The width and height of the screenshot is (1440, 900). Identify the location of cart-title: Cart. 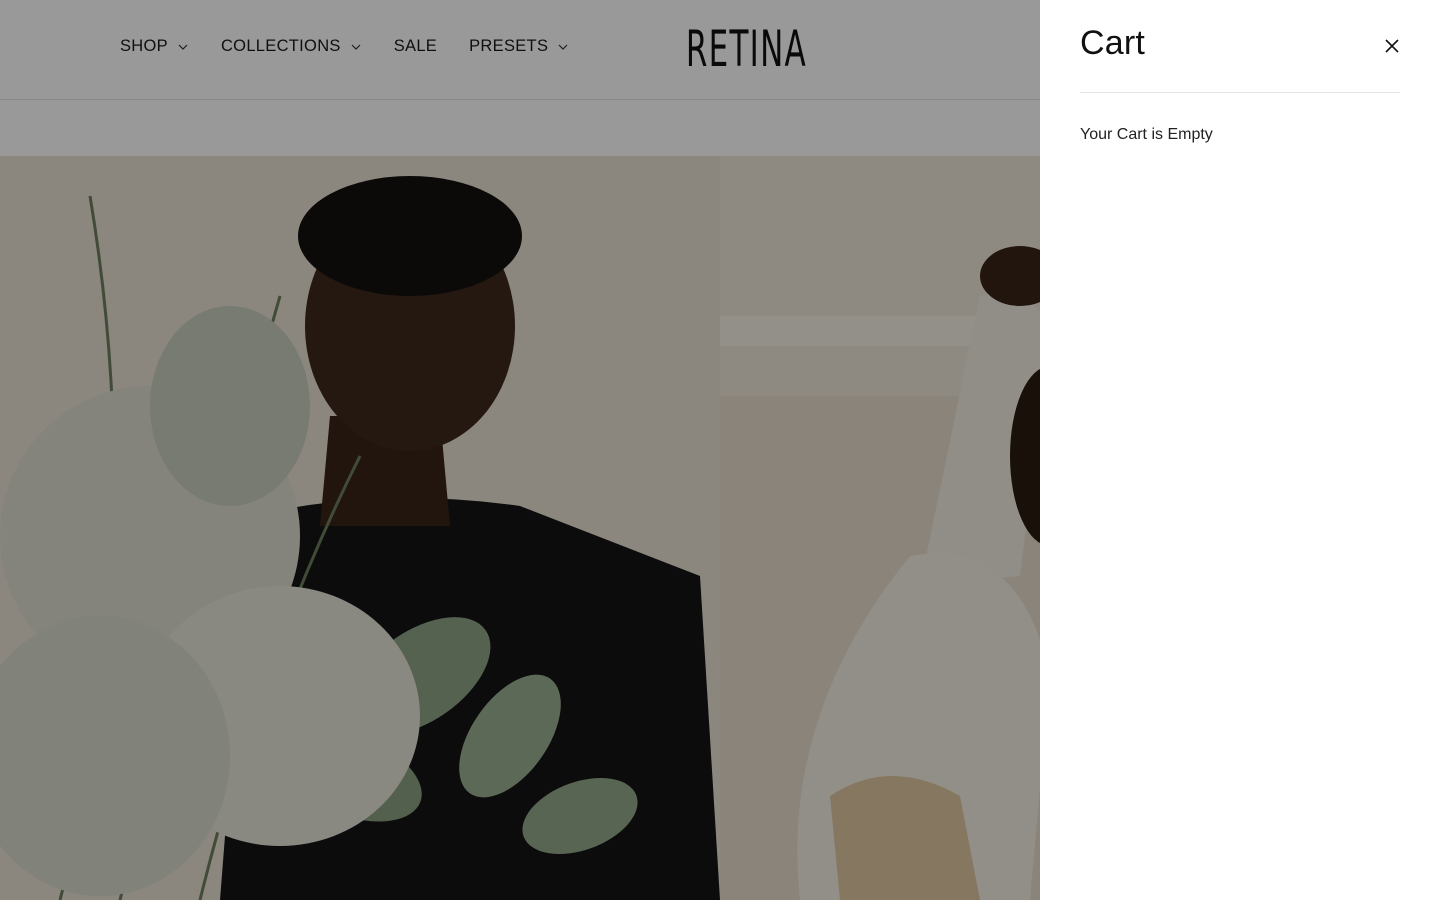
(1113, 43).